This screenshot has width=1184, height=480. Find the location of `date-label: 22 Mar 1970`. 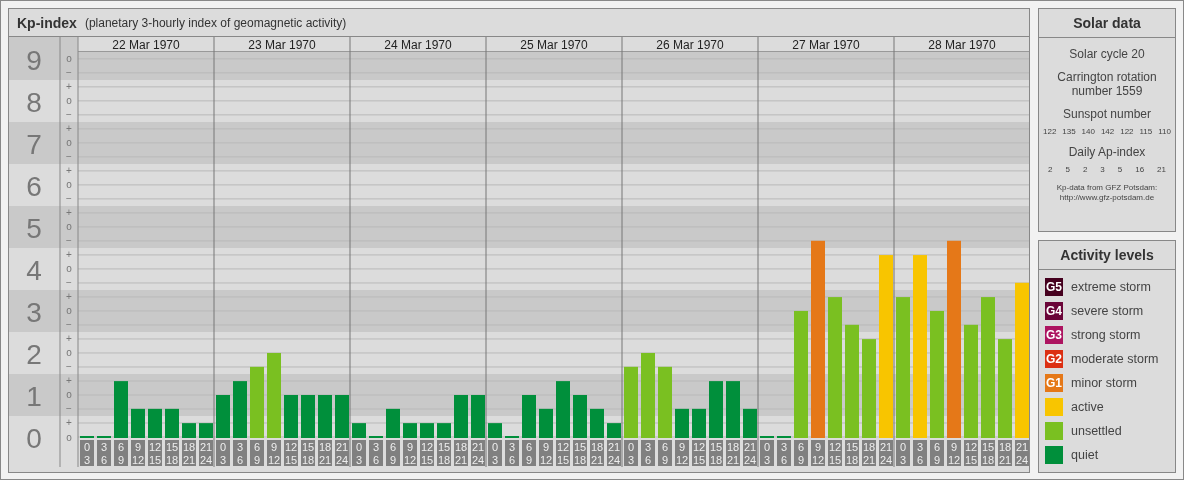

date-label: 22 Mar 1970 is located at coordinates (146, 45).